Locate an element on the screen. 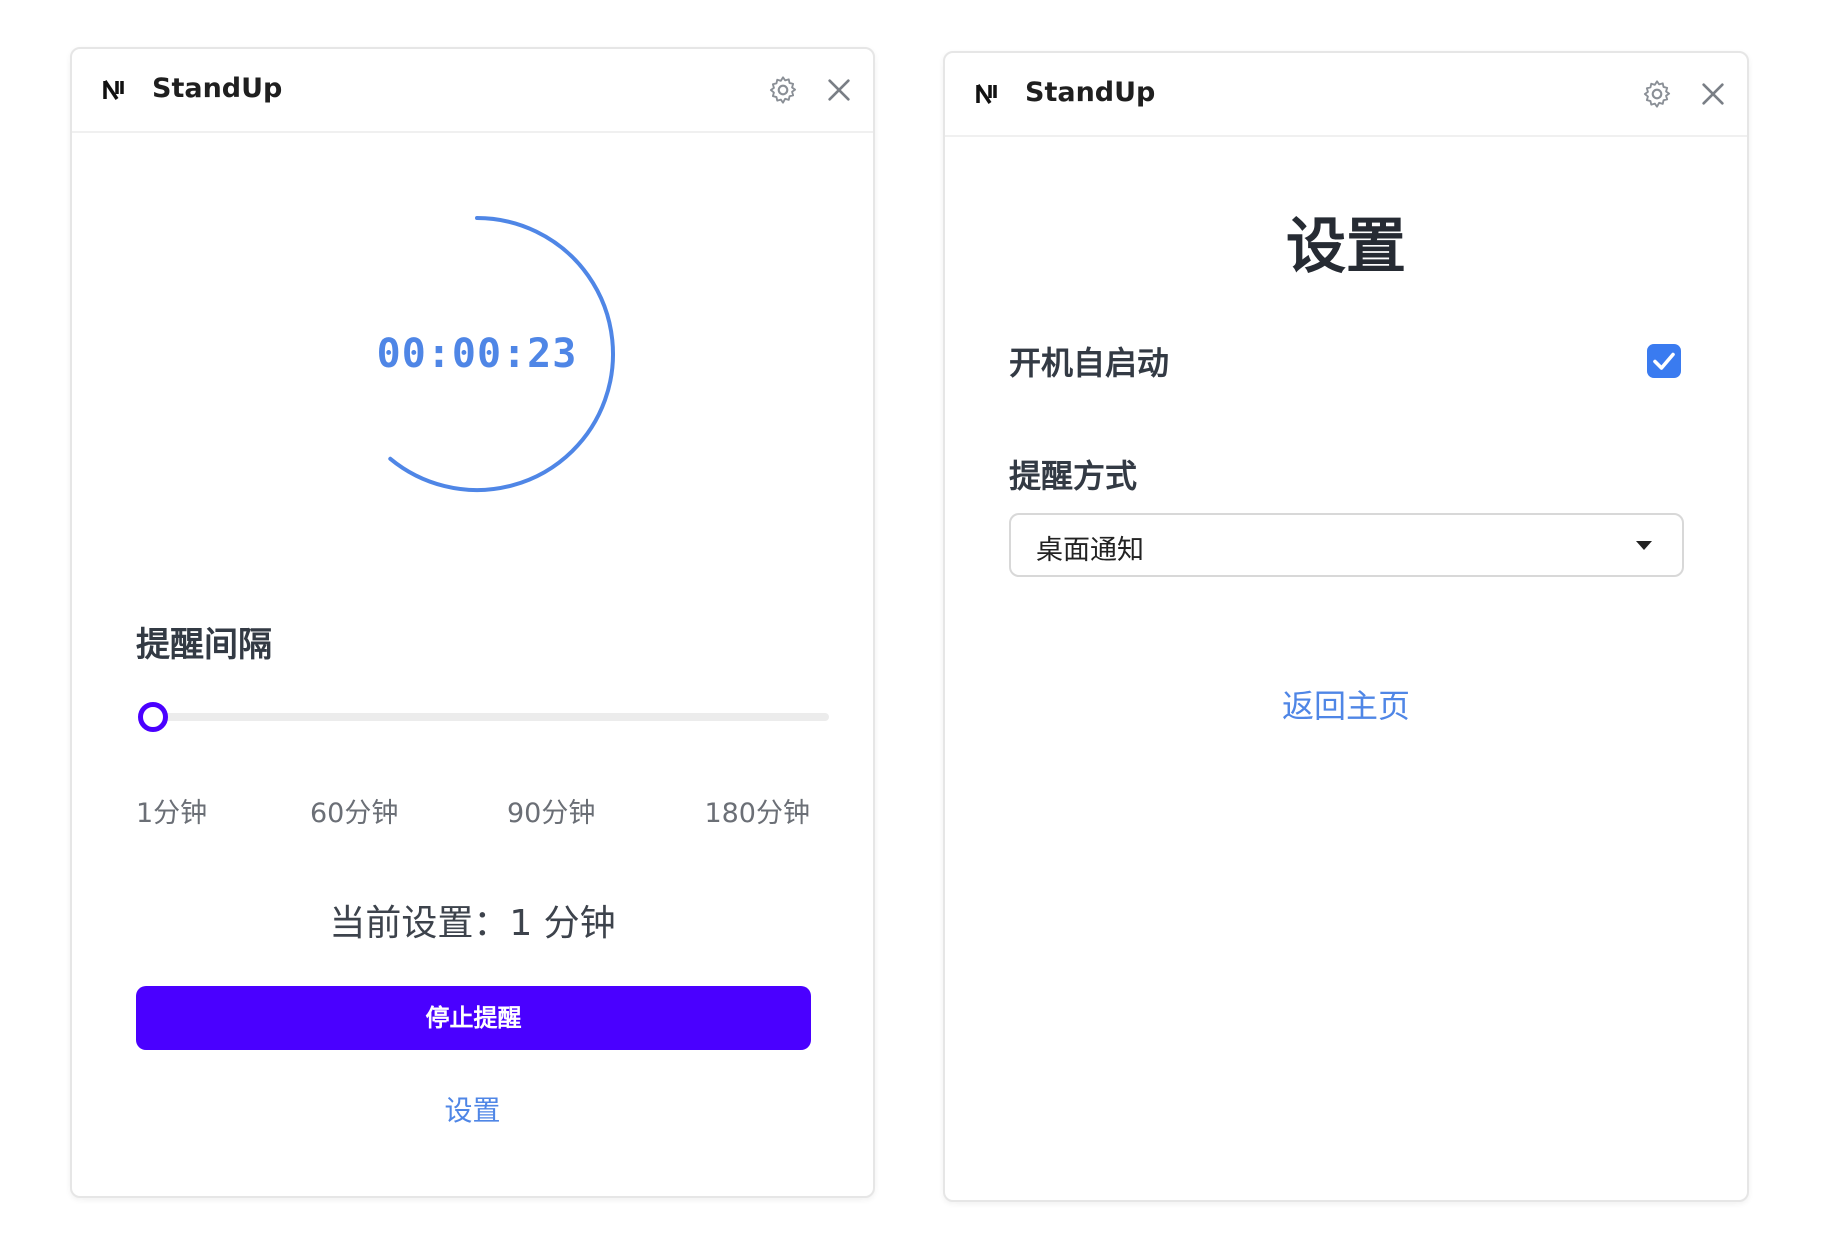 The image size is (1822, 1244). tick-label: 1分钟 is located at coordinates (172, 813).